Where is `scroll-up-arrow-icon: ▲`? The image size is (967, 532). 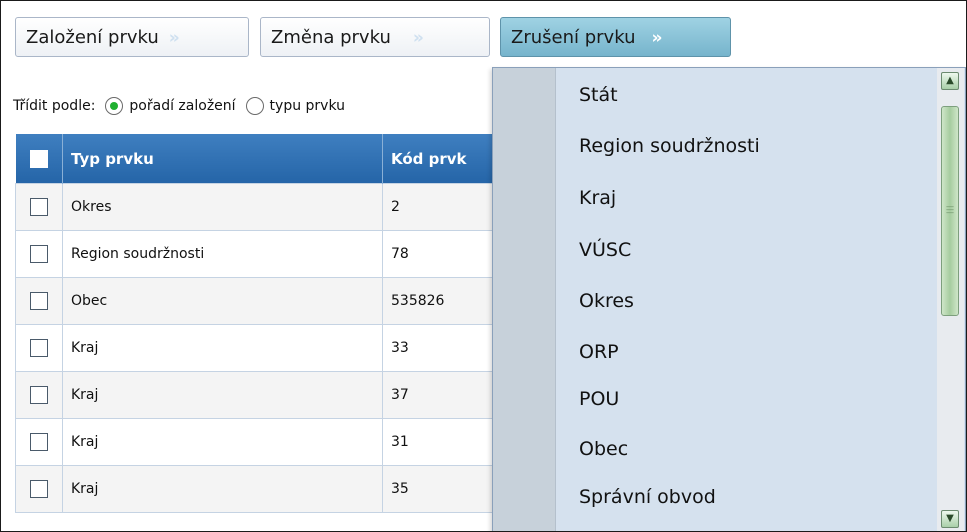 scroll-up-arrow-icon: ▲ is located at coordinates (950, 81).